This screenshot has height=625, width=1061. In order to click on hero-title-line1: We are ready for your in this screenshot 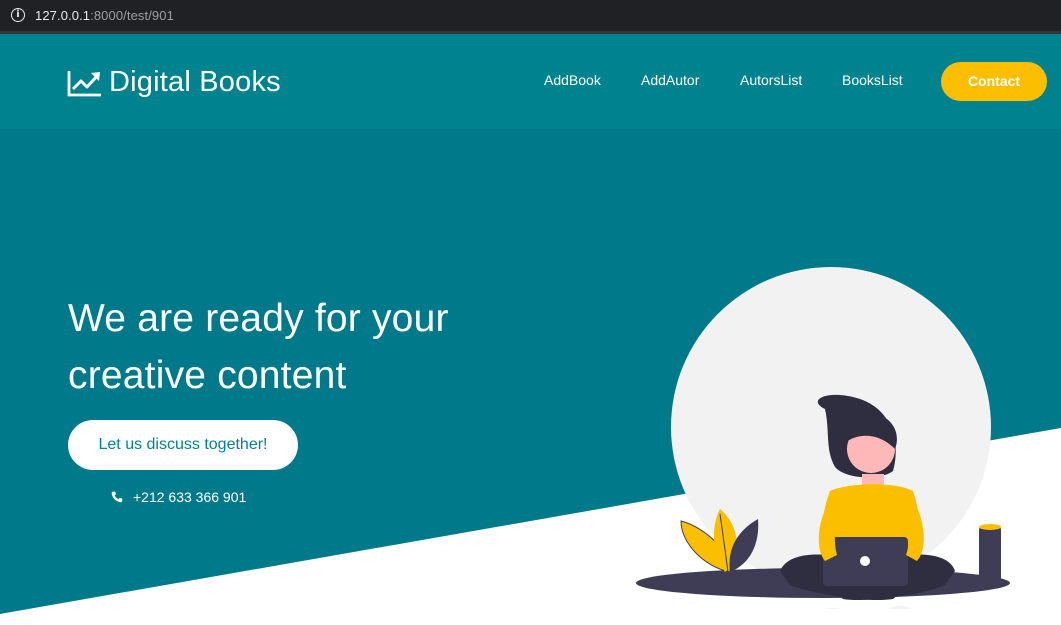, I will do `click(258, 318)`.